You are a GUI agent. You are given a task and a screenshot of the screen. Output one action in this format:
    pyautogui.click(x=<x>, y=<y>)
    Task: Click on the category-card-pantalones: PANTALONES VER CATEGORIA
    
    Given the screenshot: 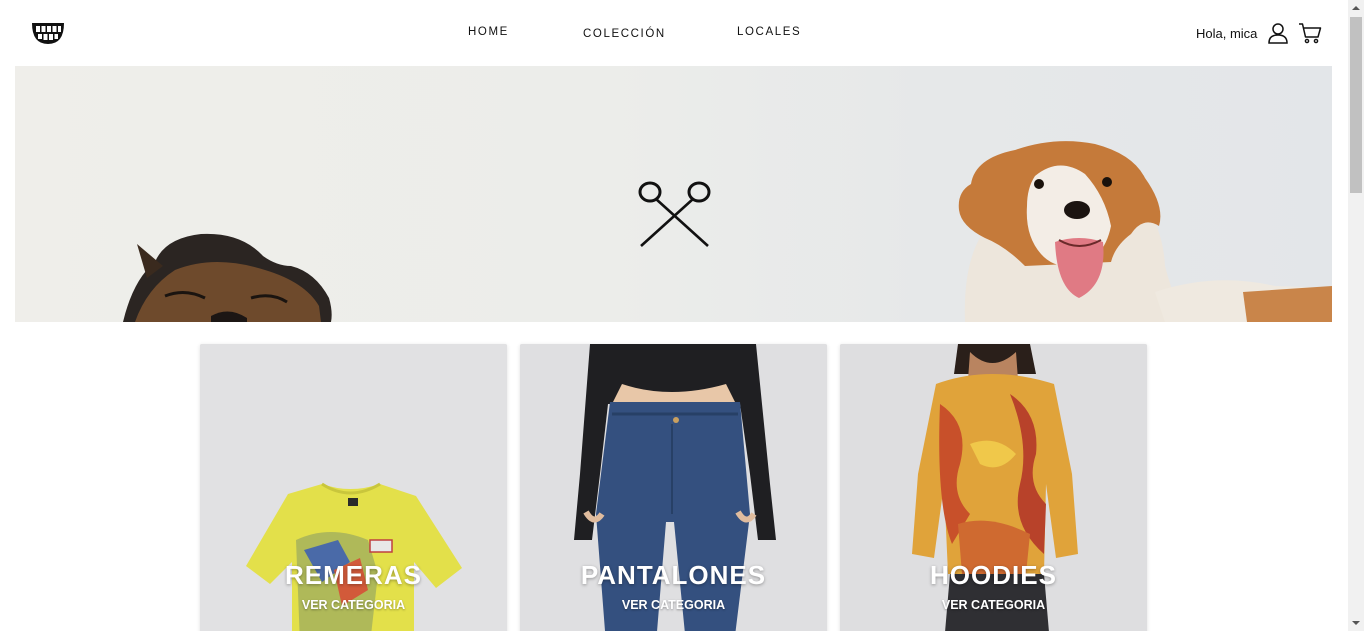 What is the action you would take?
    pyautogui.click(x=673, y=487)
    